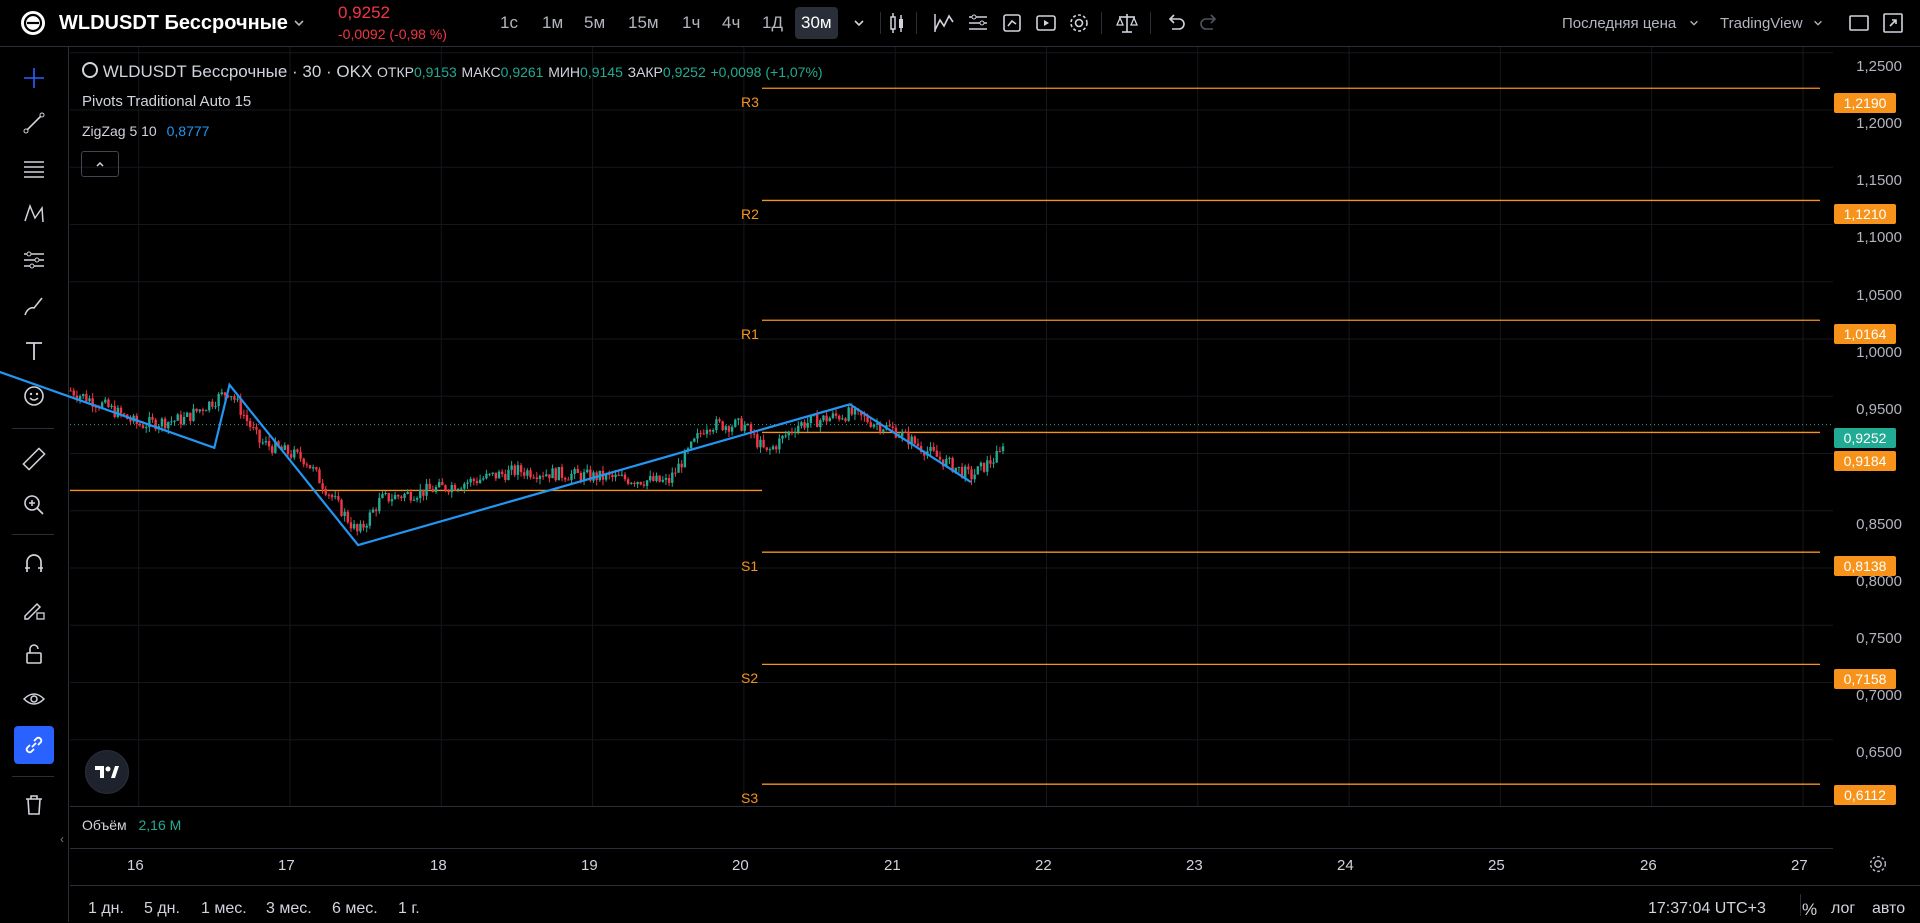  What do you see at coordinates (131, 825) in the screenshot?
I see `volume-legend: Объём 2,16 M` at bounding box center [131, 825].